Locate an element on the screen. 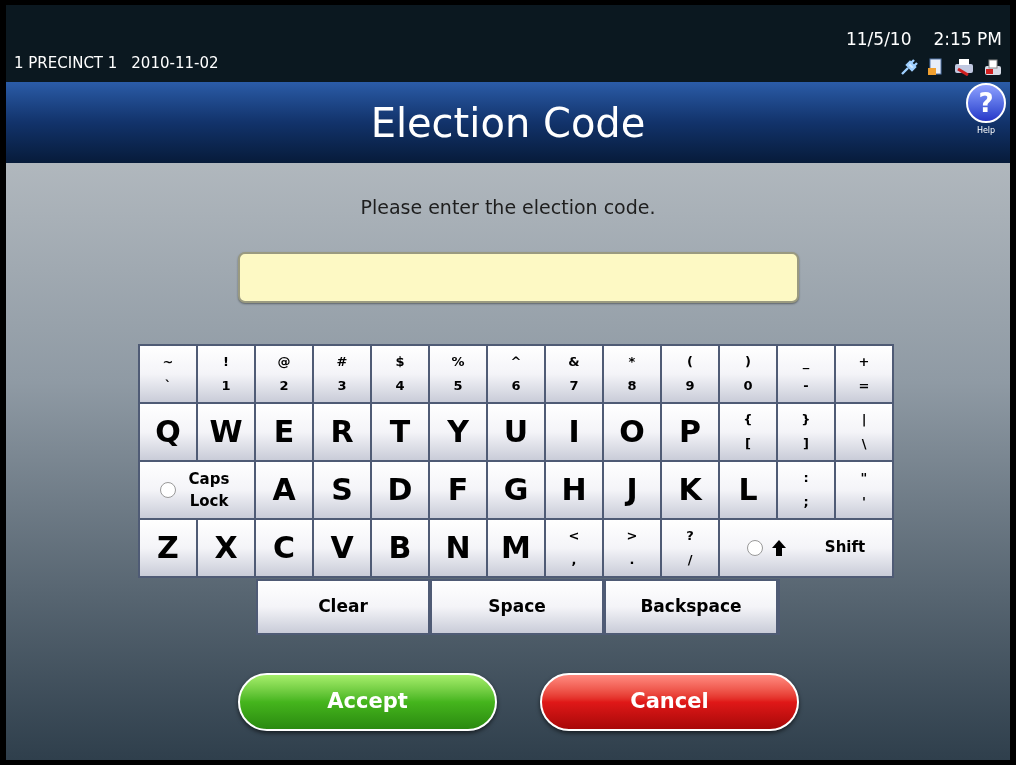 Image resolution: width=1016 pixels, height=765 pixels. letter-key: T is located at coordinates (400, 431).